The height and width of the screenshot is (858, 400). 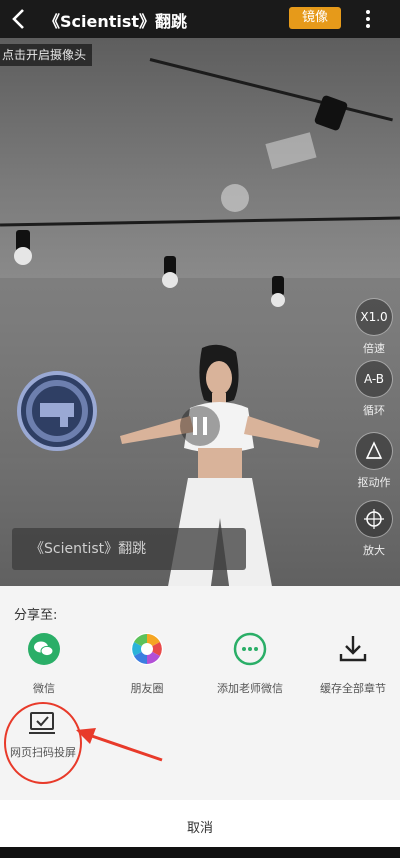 I want to click on share-add-teacher-label: 添加老师微信, so click(x=250, y=688).